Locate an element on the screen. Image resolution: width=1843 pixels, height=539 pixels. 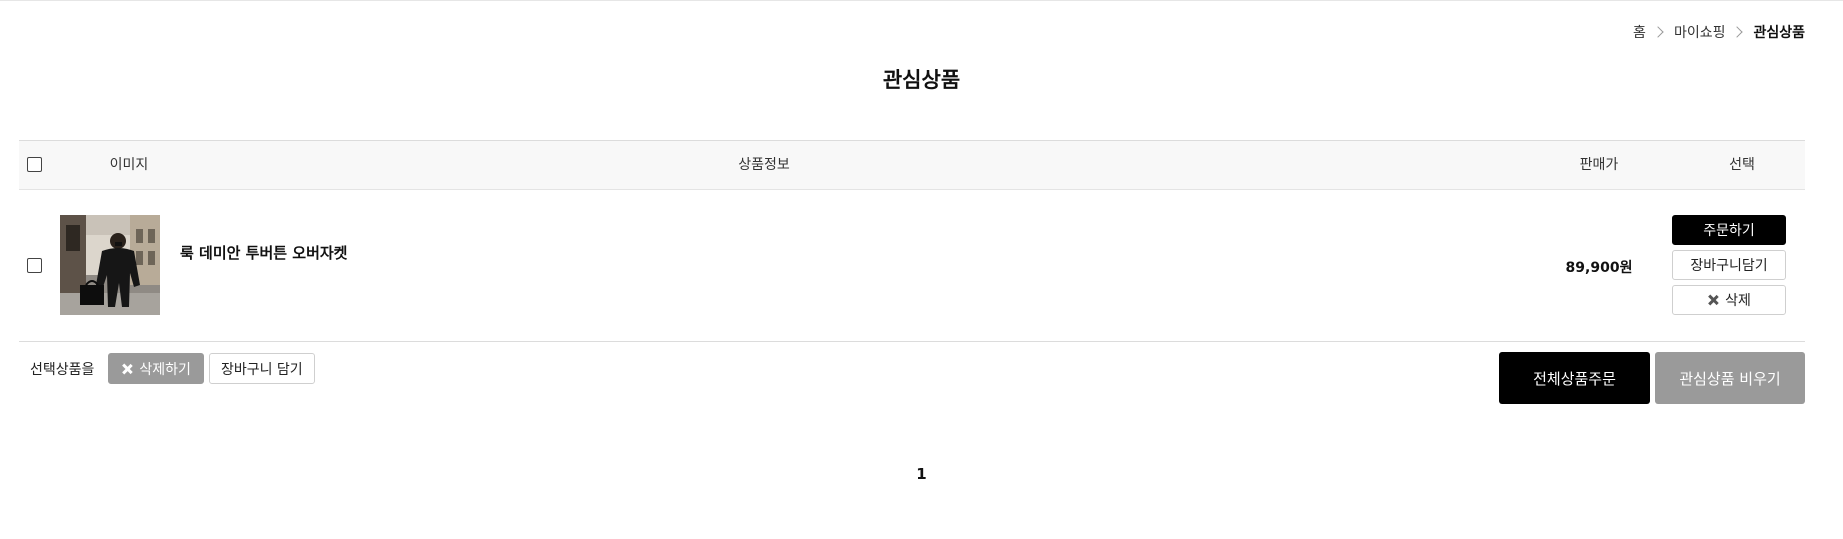
breadcrumb-current: 관심상품 is located at coordinates (1779, 33).